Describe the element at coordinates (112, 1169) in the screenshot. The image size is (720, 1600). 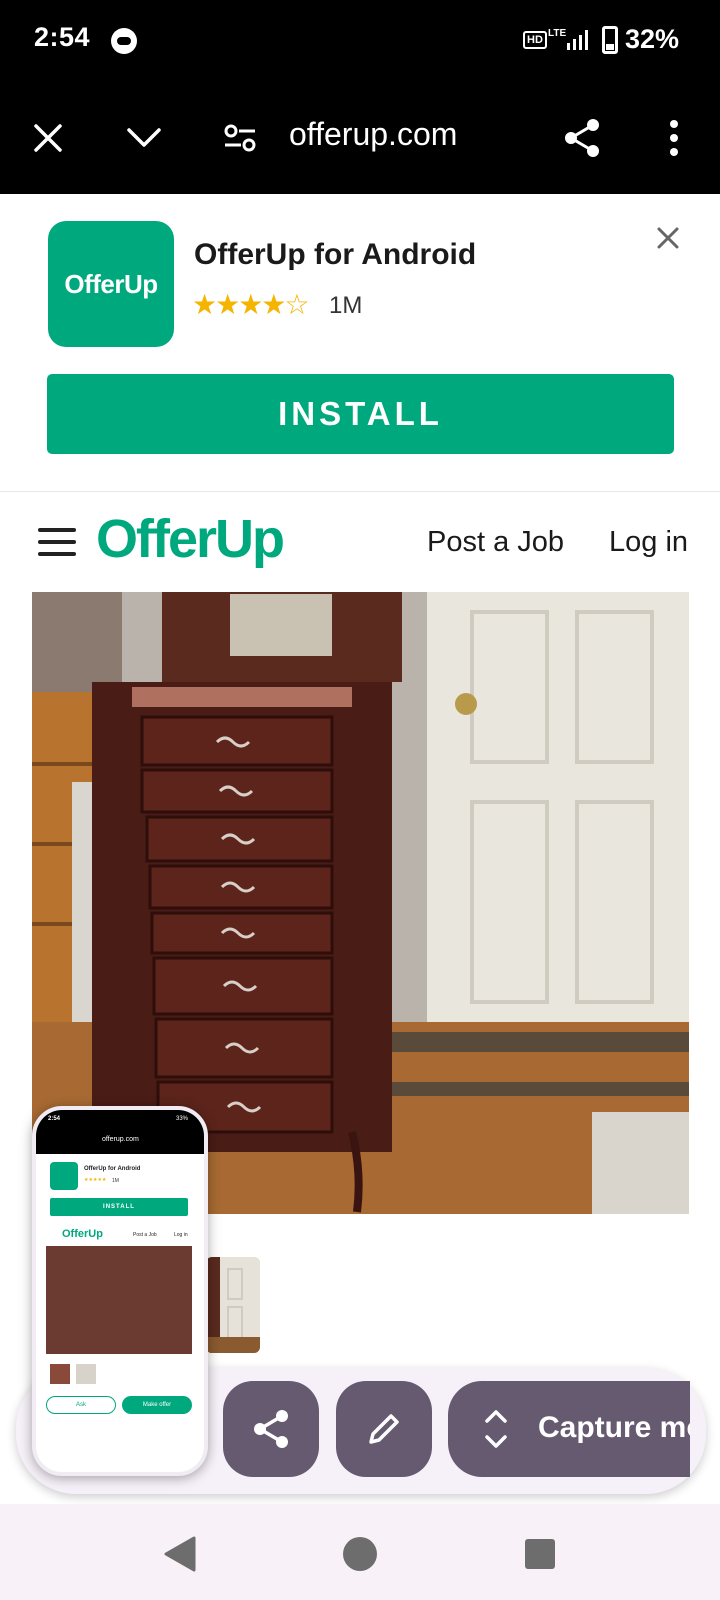
I see `preview-app-title: OfferUp for Android` at that location.